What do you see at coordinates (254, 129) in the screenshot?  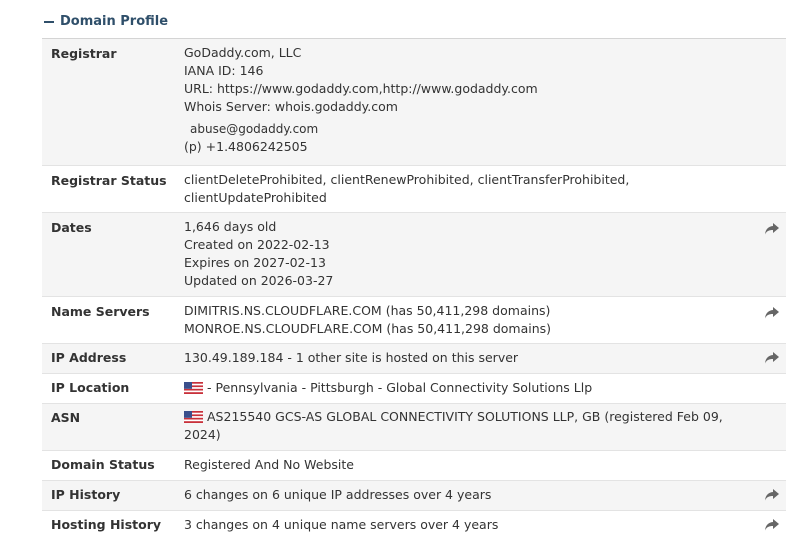 I see `registrar-email: abuse@godaddy.com` at bounding box center [254, 129].